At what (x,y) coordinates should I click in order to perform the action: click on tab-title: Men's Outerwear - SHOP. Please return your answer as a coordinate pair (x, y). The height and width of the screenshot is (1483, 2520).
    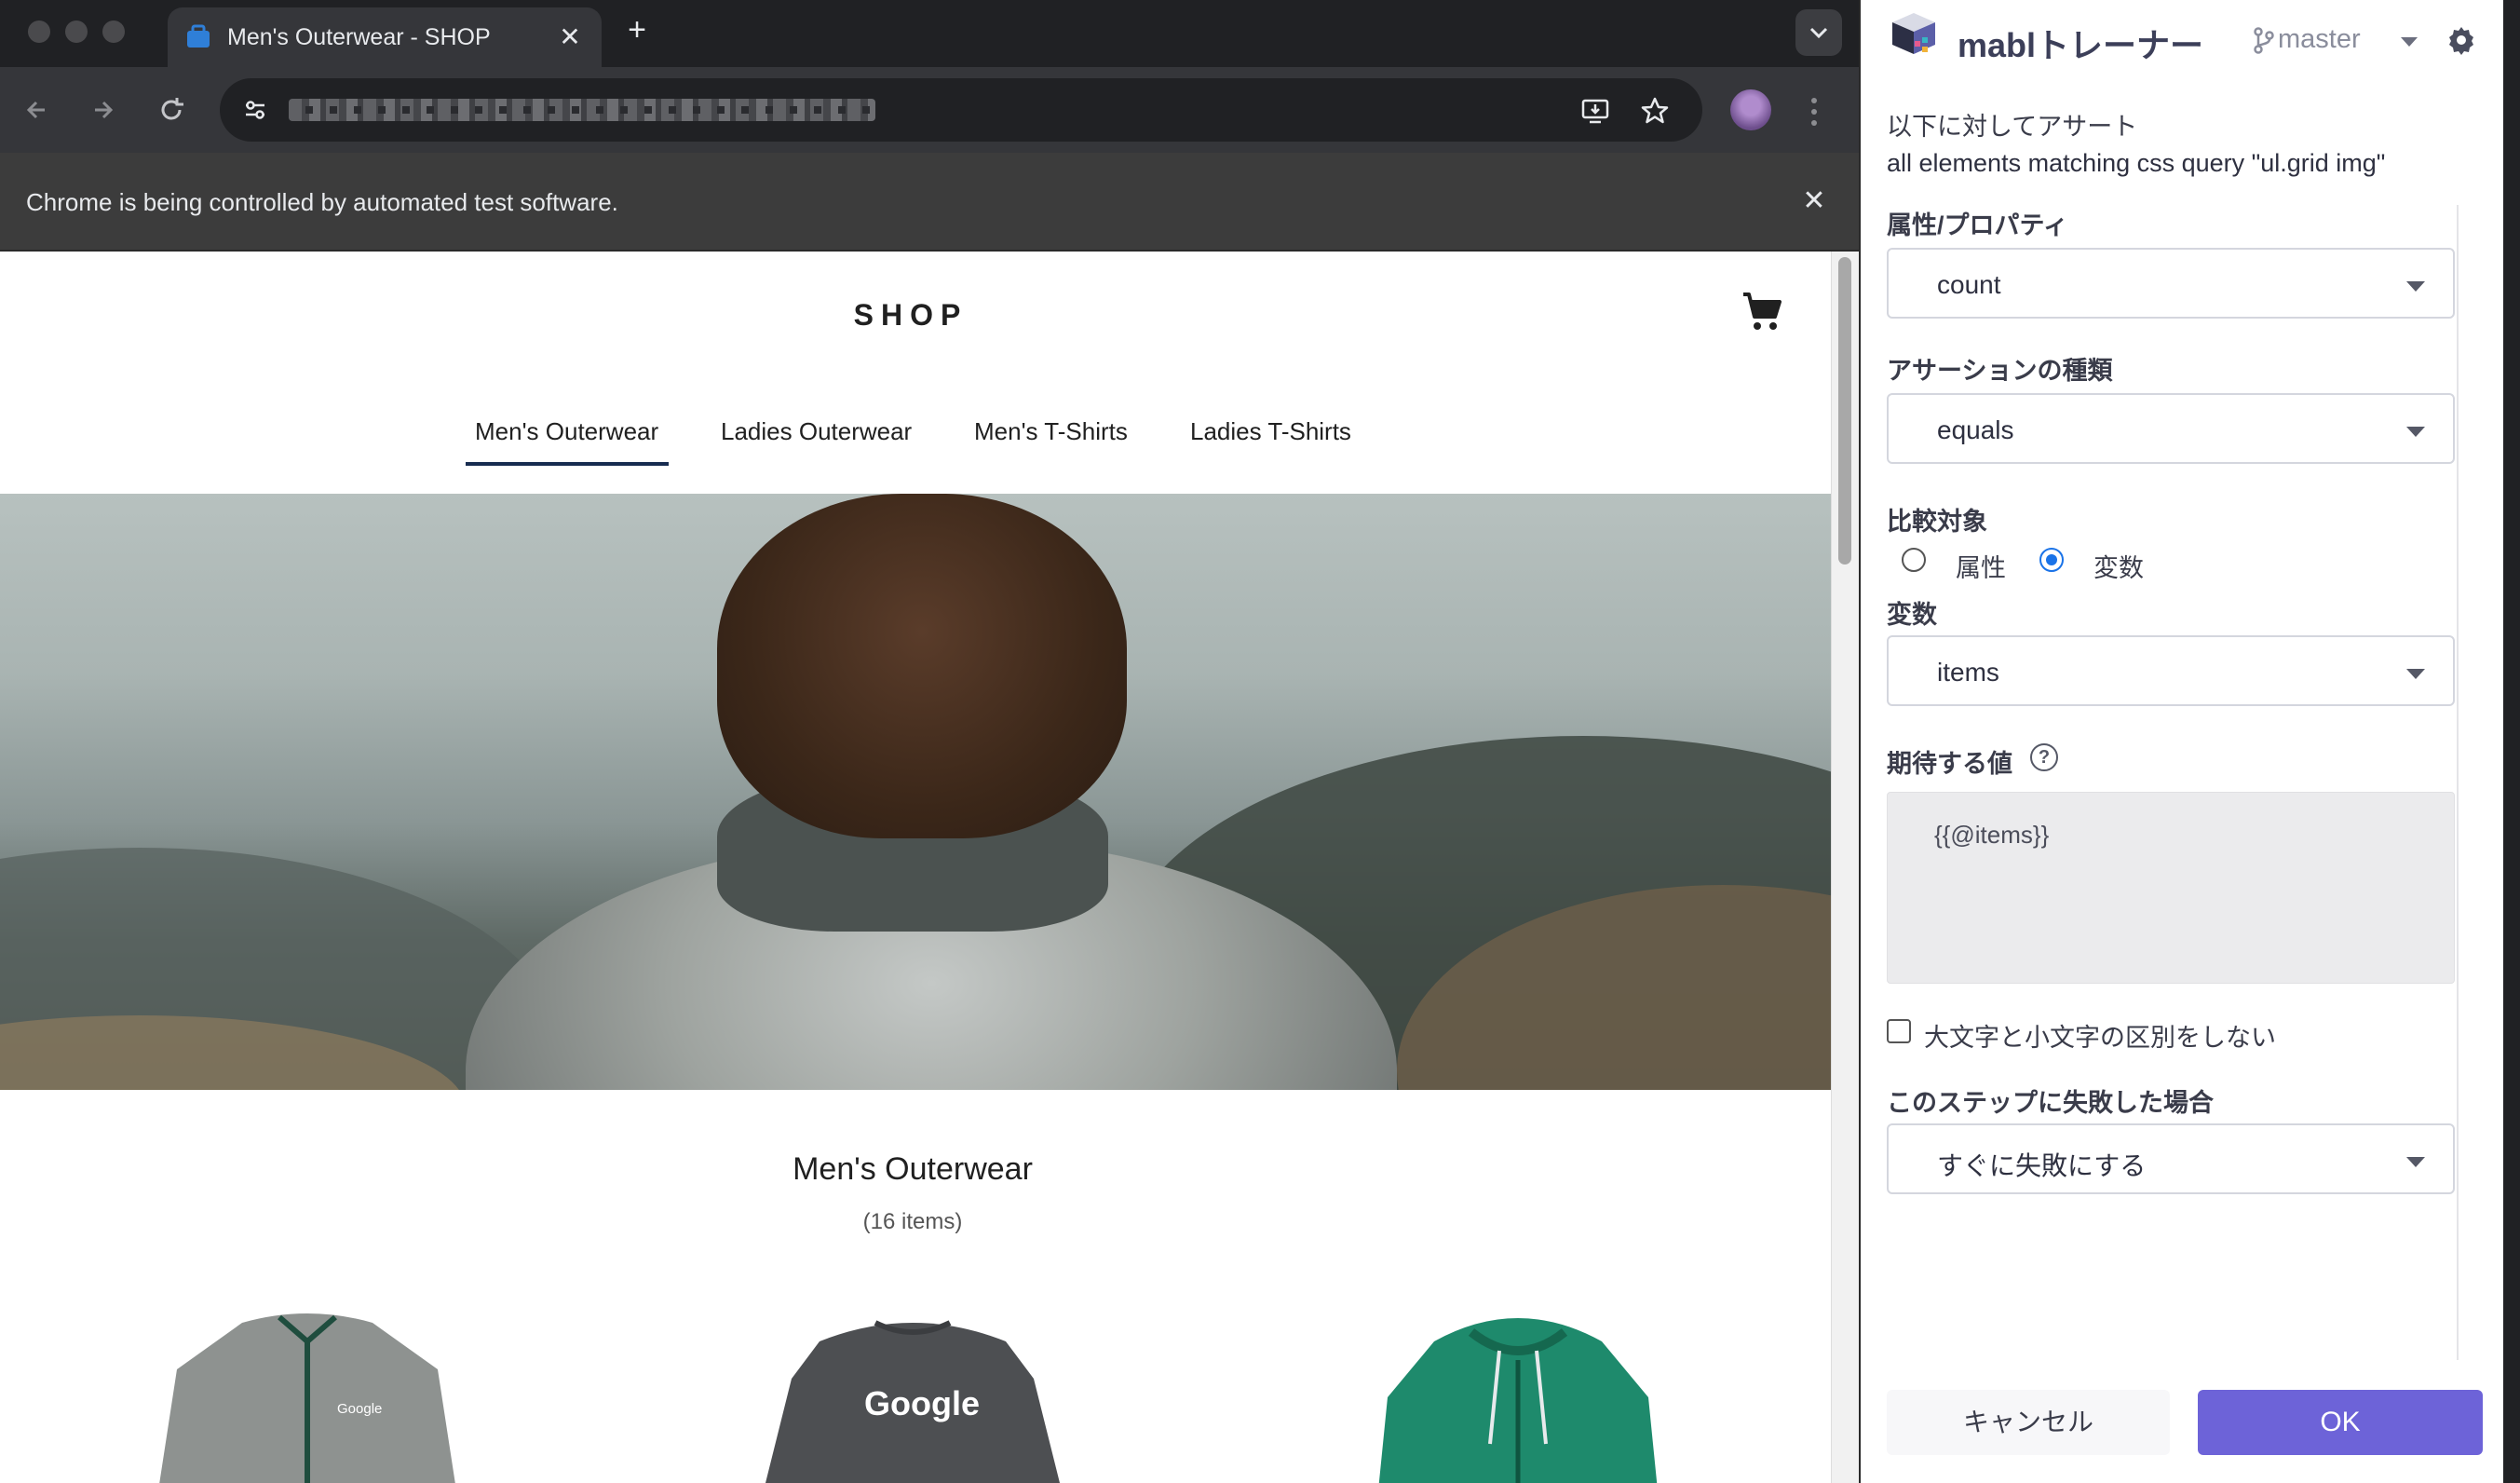
    Looking at the image, I should click on (359, 37).